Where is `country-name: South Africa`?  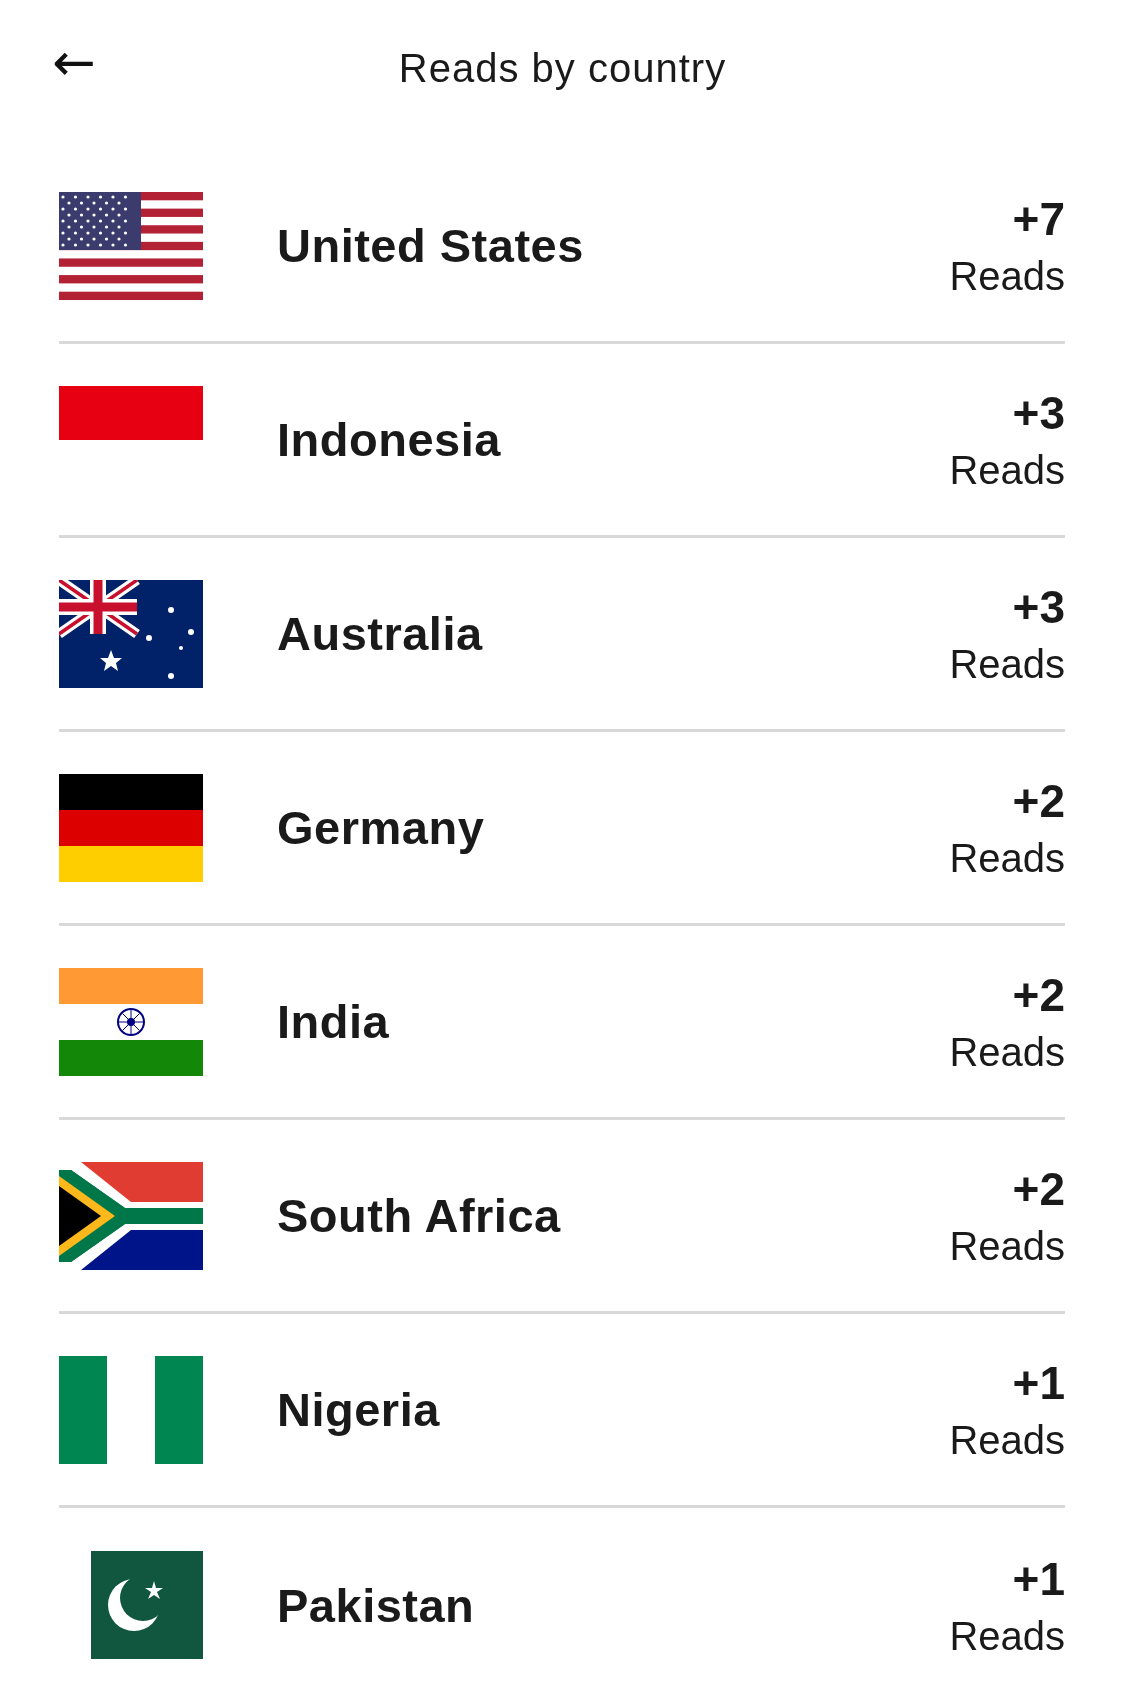
country-name: South Africa is located at coordinates (419, 1215).